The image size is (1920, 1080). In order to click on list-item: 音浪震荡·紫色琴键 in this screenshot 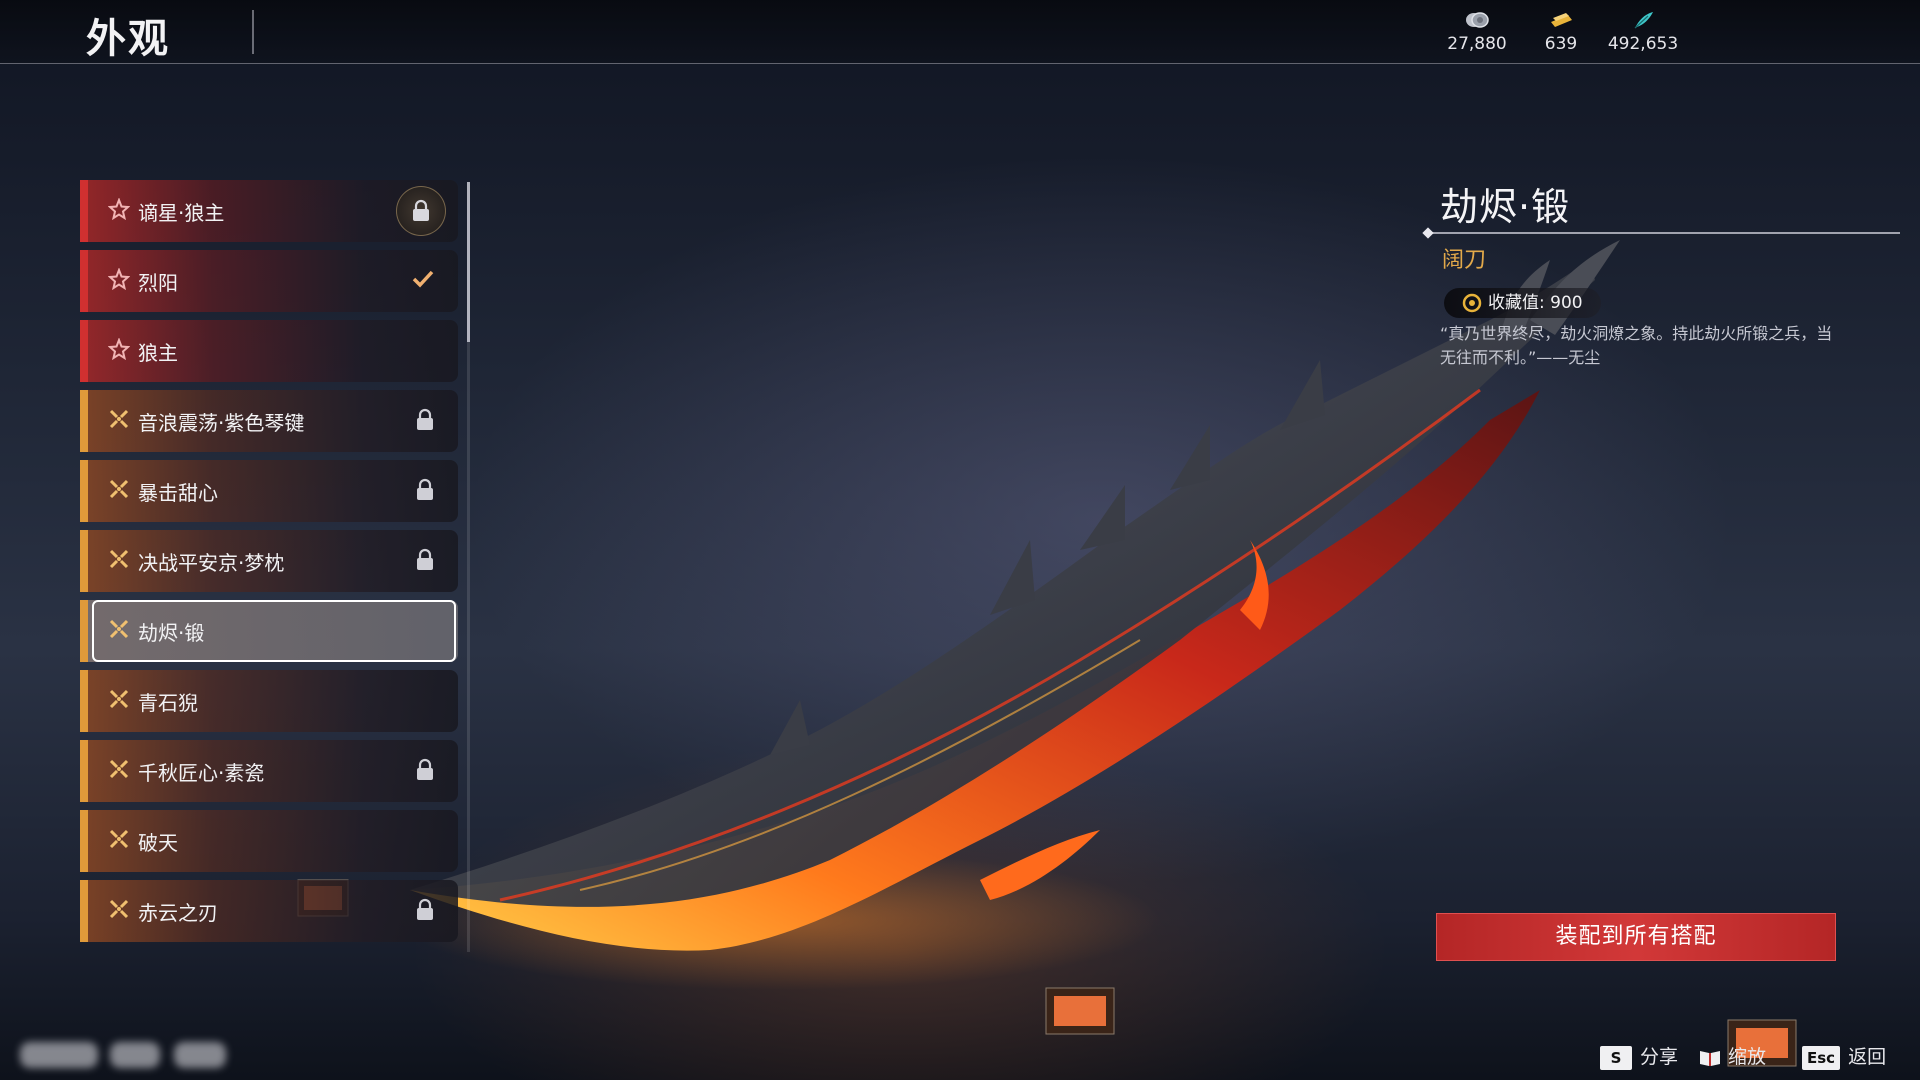, I will do `click(269, 421)`.